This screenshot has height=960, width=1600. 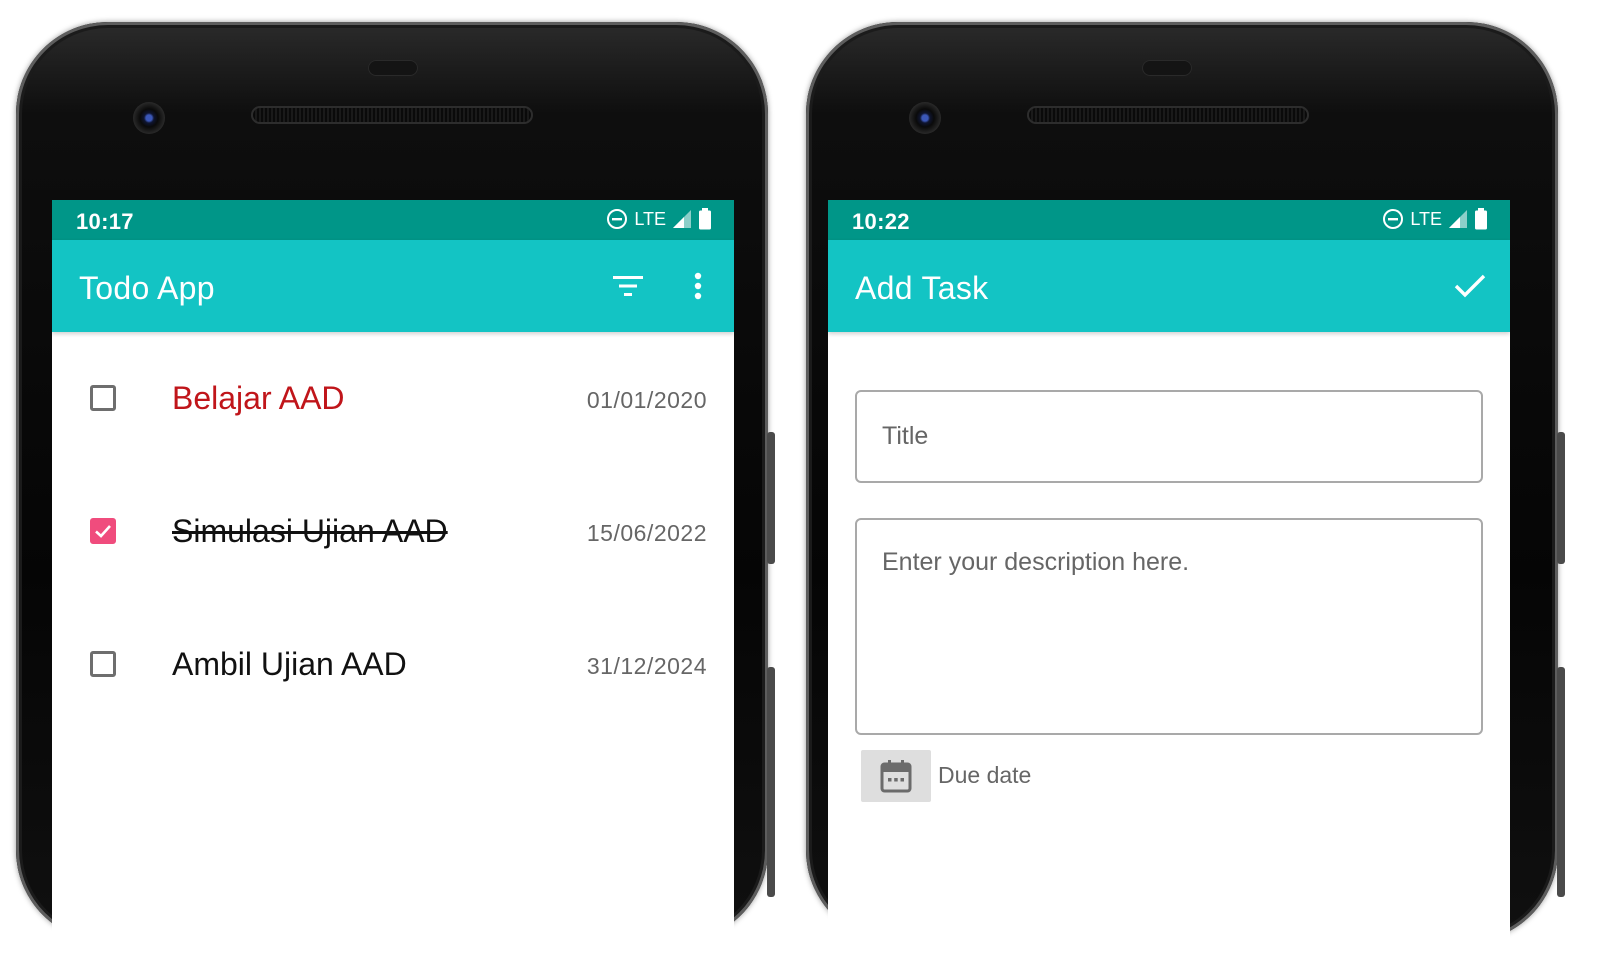 I want to click on app-bar: Todo App, so click(x=393, y=286).